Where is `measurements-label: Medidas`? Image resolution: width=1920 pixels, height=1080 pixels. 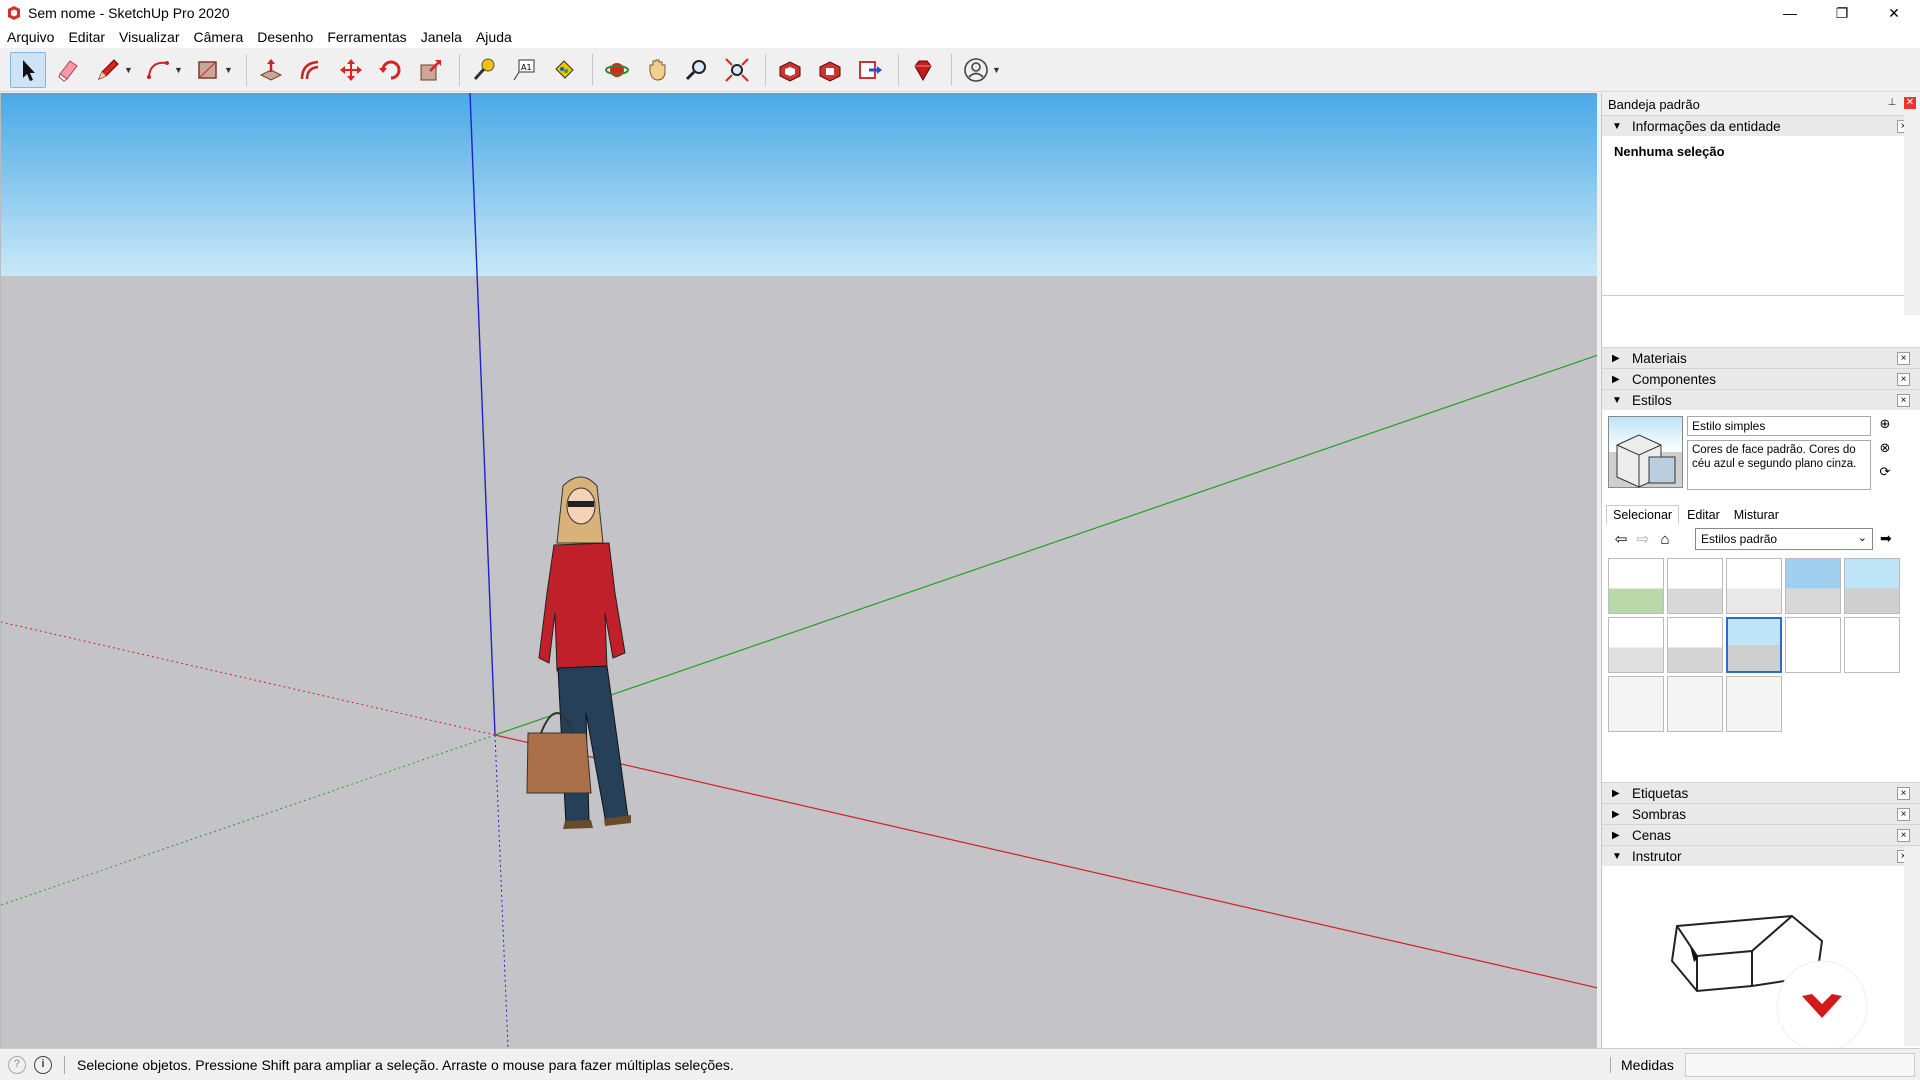 measurements-label: Medidas is located at coordinates (1642, 1065).